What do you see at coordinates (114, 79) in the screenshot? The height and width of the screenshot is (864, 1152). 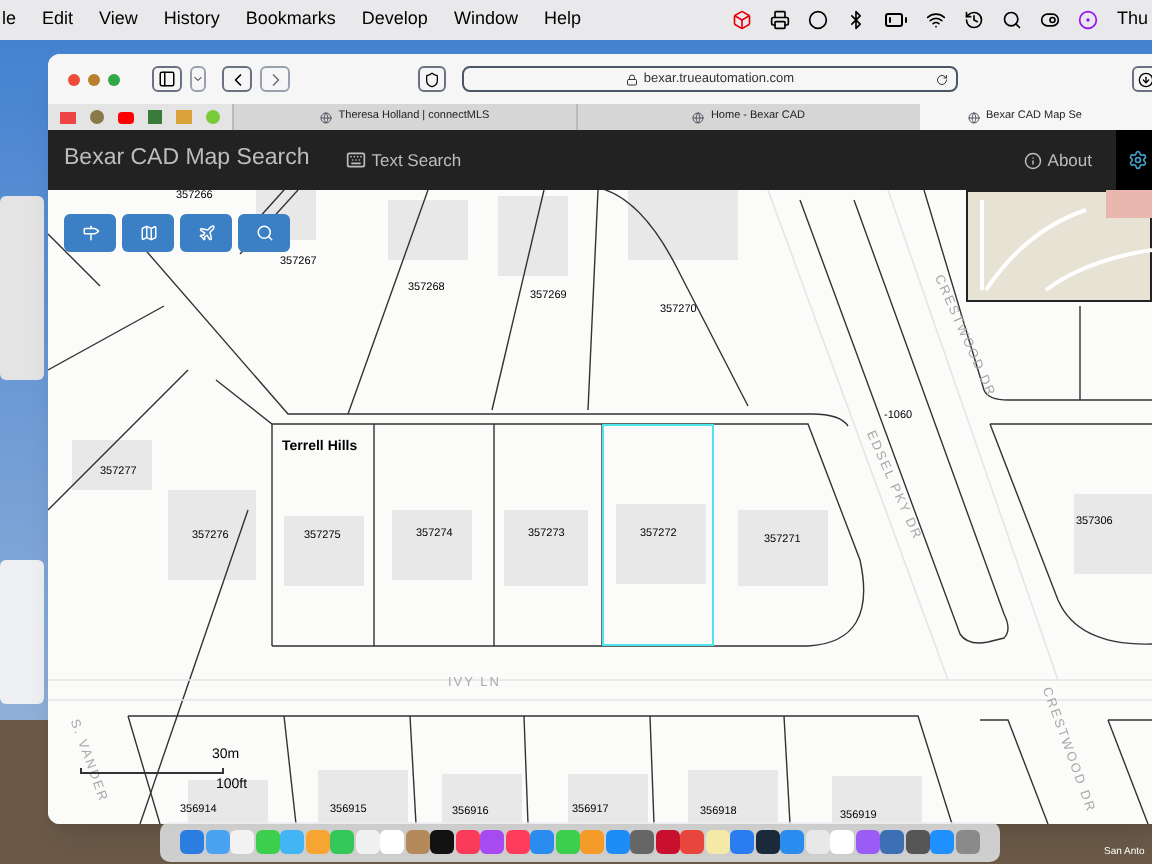 I see `zoom-button` at bounding box center [114, 79].